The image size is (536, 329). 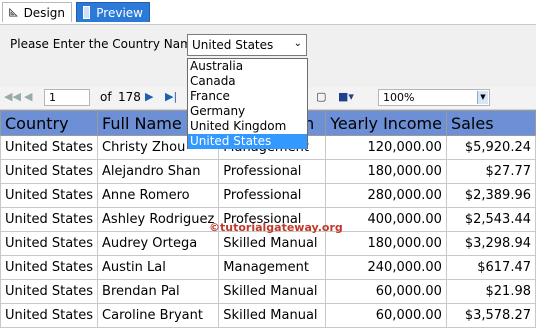 What do you see at coordinates (13, 12) in the screenshot?
I see `design-ruler-icon` at bounding box center [13, 12].